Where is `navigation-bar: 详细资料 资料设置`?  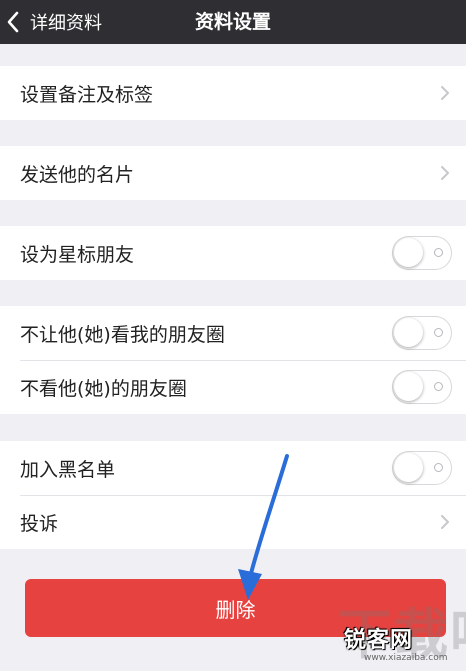
navigation-bar: 详细资料 资料设置 is located at coordinates (233, 22).